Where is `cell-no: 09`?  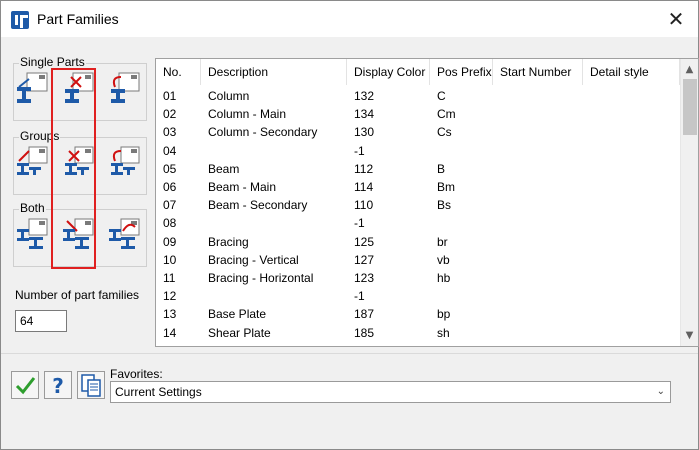 cell-no: 09 is located at coordinates (178, 242).